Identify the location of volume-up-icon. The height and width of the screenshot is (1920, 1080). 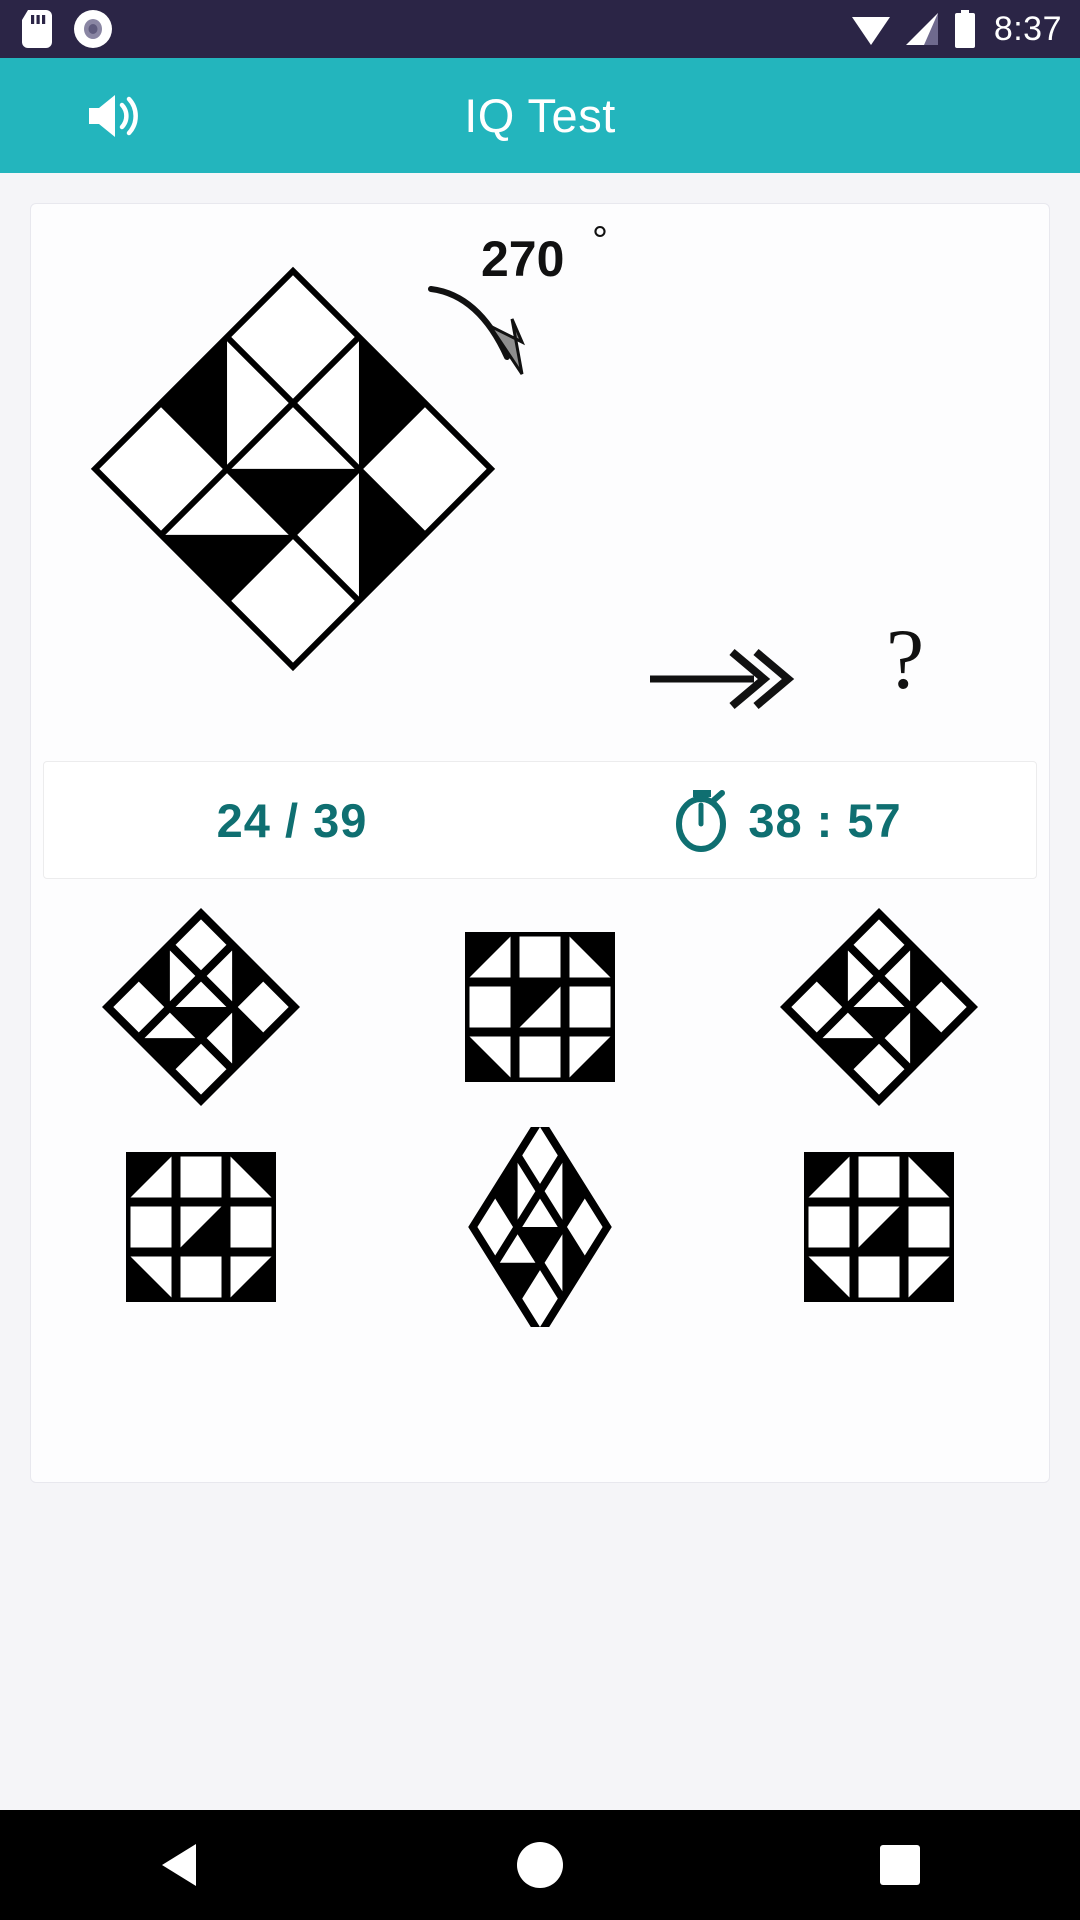
(113, 116).